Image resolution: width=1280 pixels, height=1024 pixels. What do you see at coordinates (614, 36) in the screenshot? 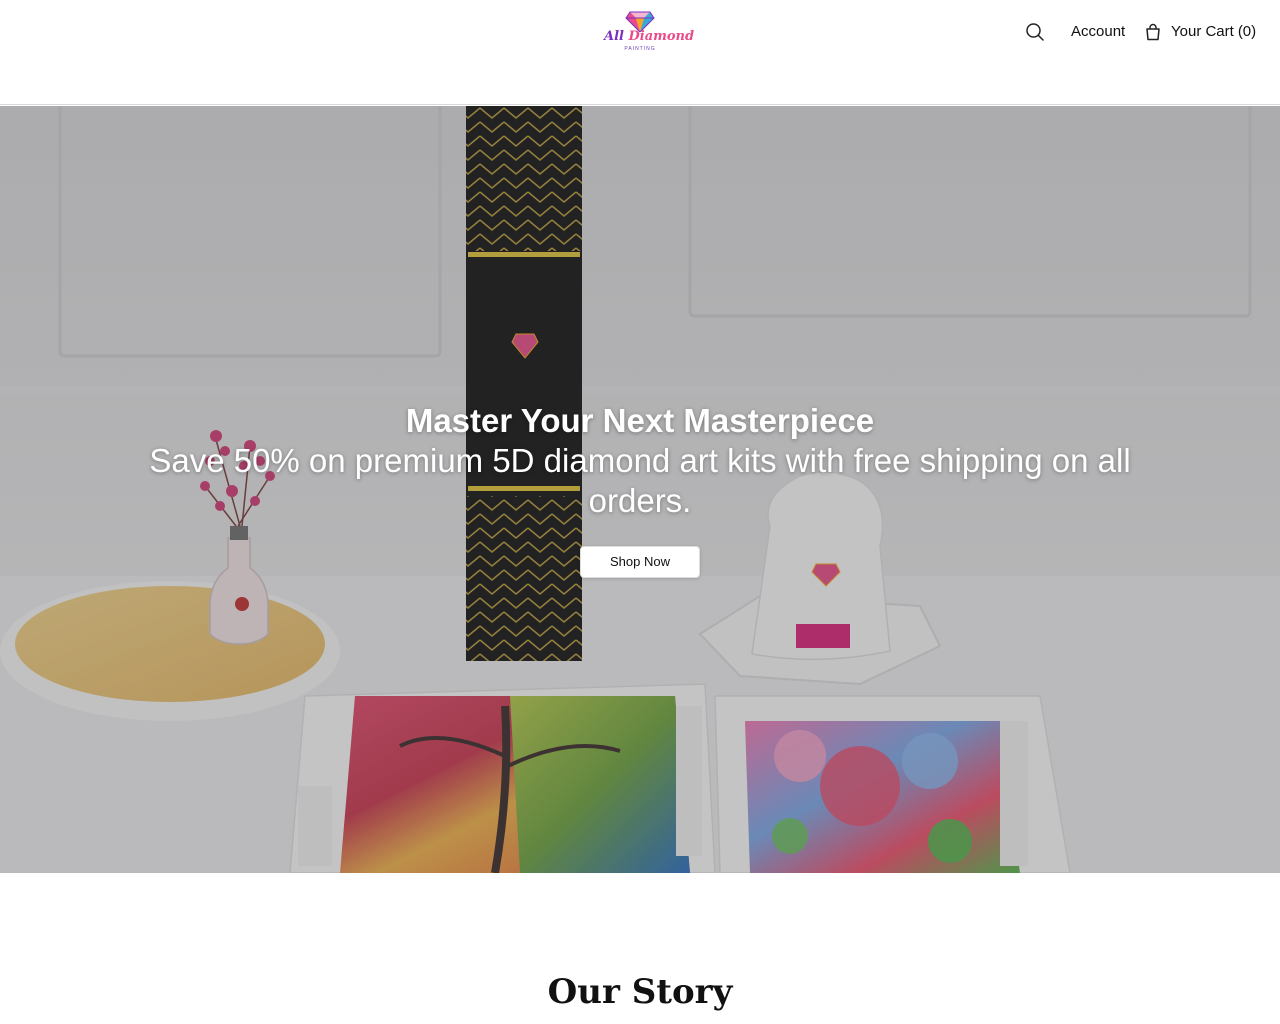
I see `logo-word-all: All` at bounding box center [614, 36].